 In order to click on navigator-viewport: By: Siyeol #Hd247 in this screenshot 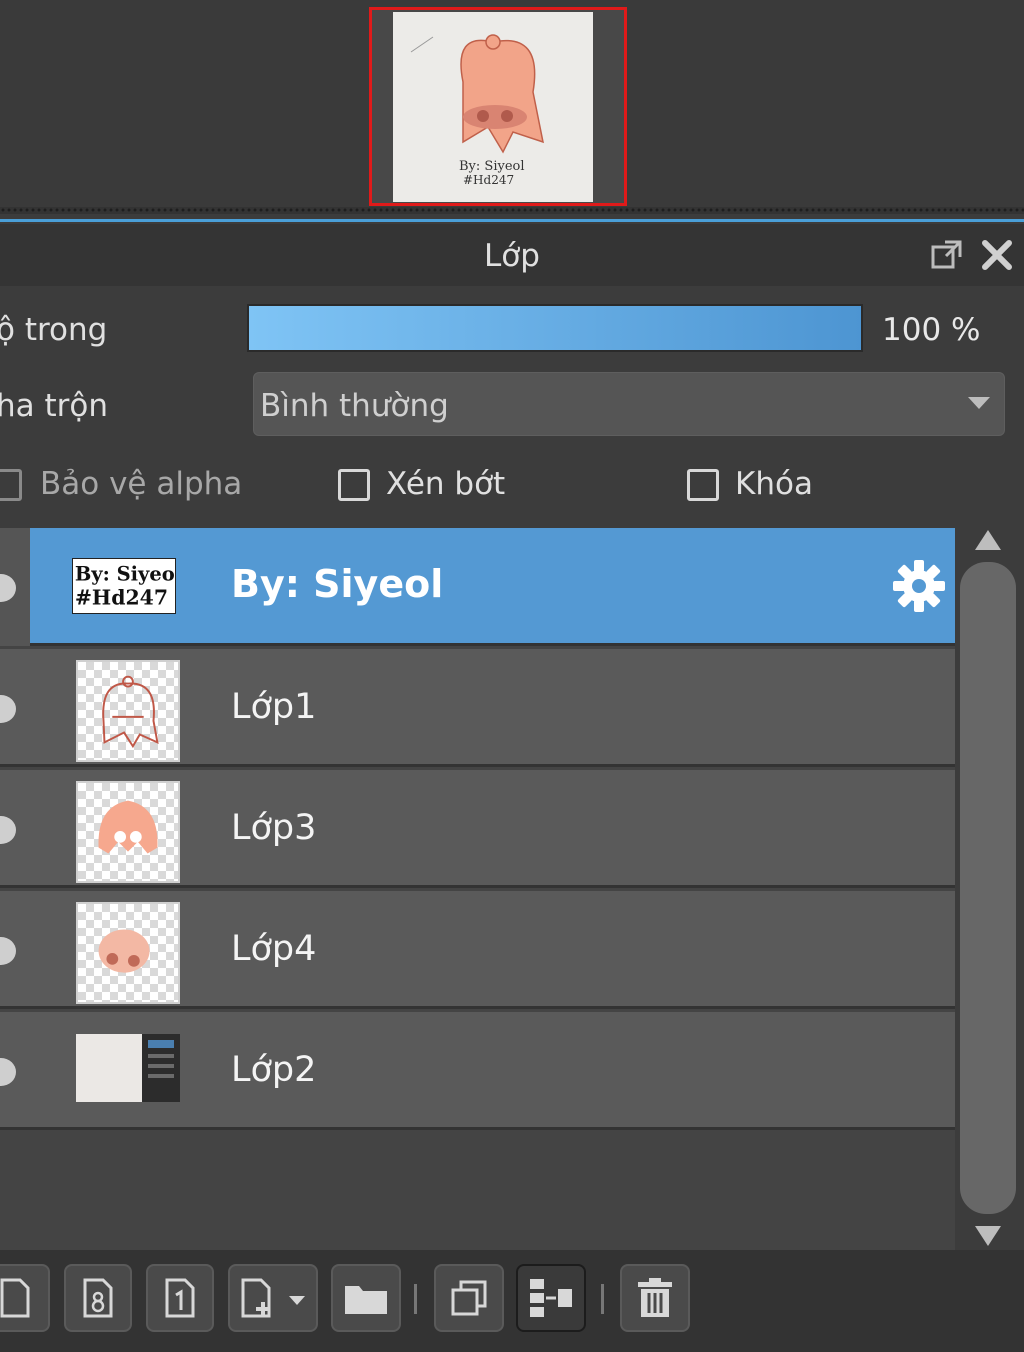, I will do `click(498, 106)`.